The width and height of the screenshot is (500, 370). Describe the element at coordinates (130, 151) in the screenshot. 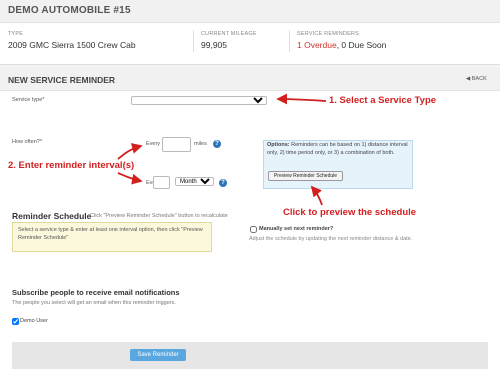

I see `arrow-step2-up` at that location.